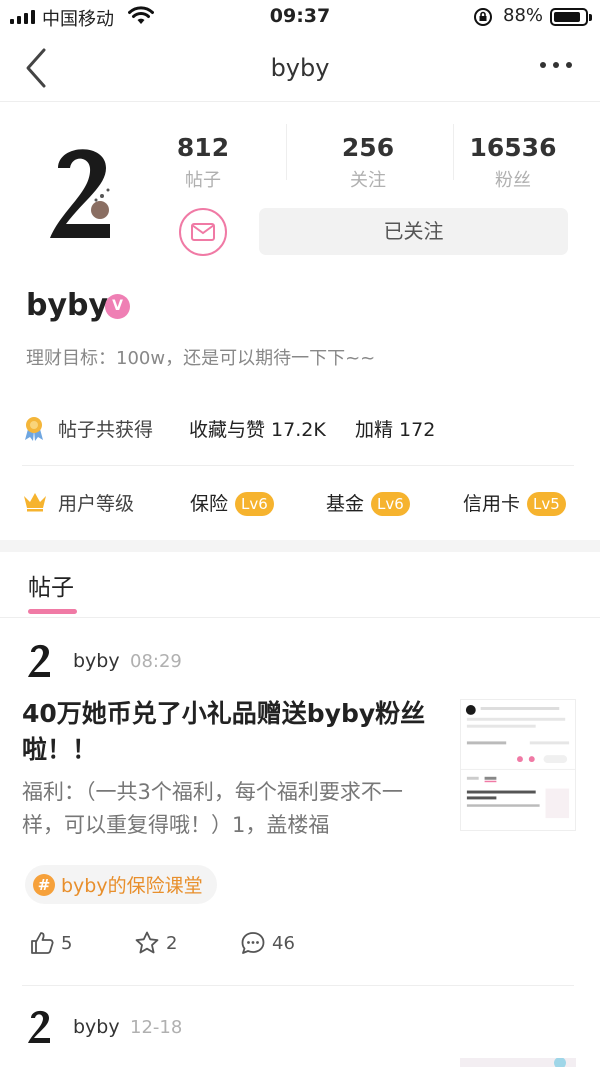 Image resolution: width=600 pixels, height=1067 pixels. What do you see at coordinates (556, 65) in the screenshot?
I see `more-dots-icon` at bounding box center [556, 65].